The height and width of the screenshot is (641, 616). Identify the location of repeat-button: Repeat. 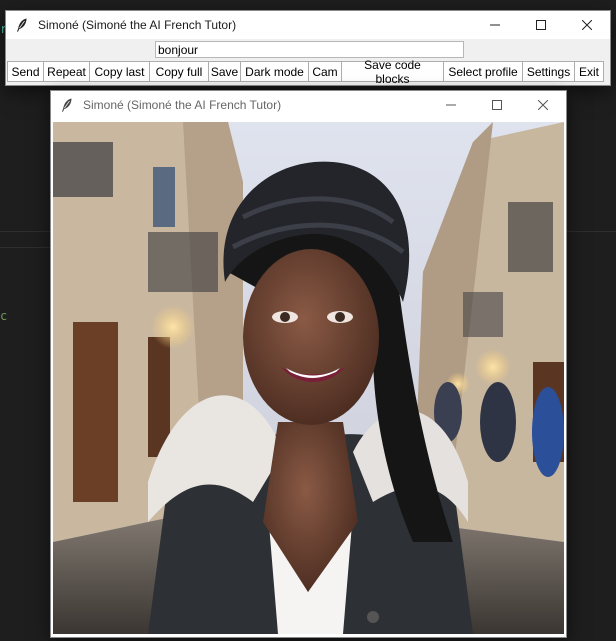
(66, 71).